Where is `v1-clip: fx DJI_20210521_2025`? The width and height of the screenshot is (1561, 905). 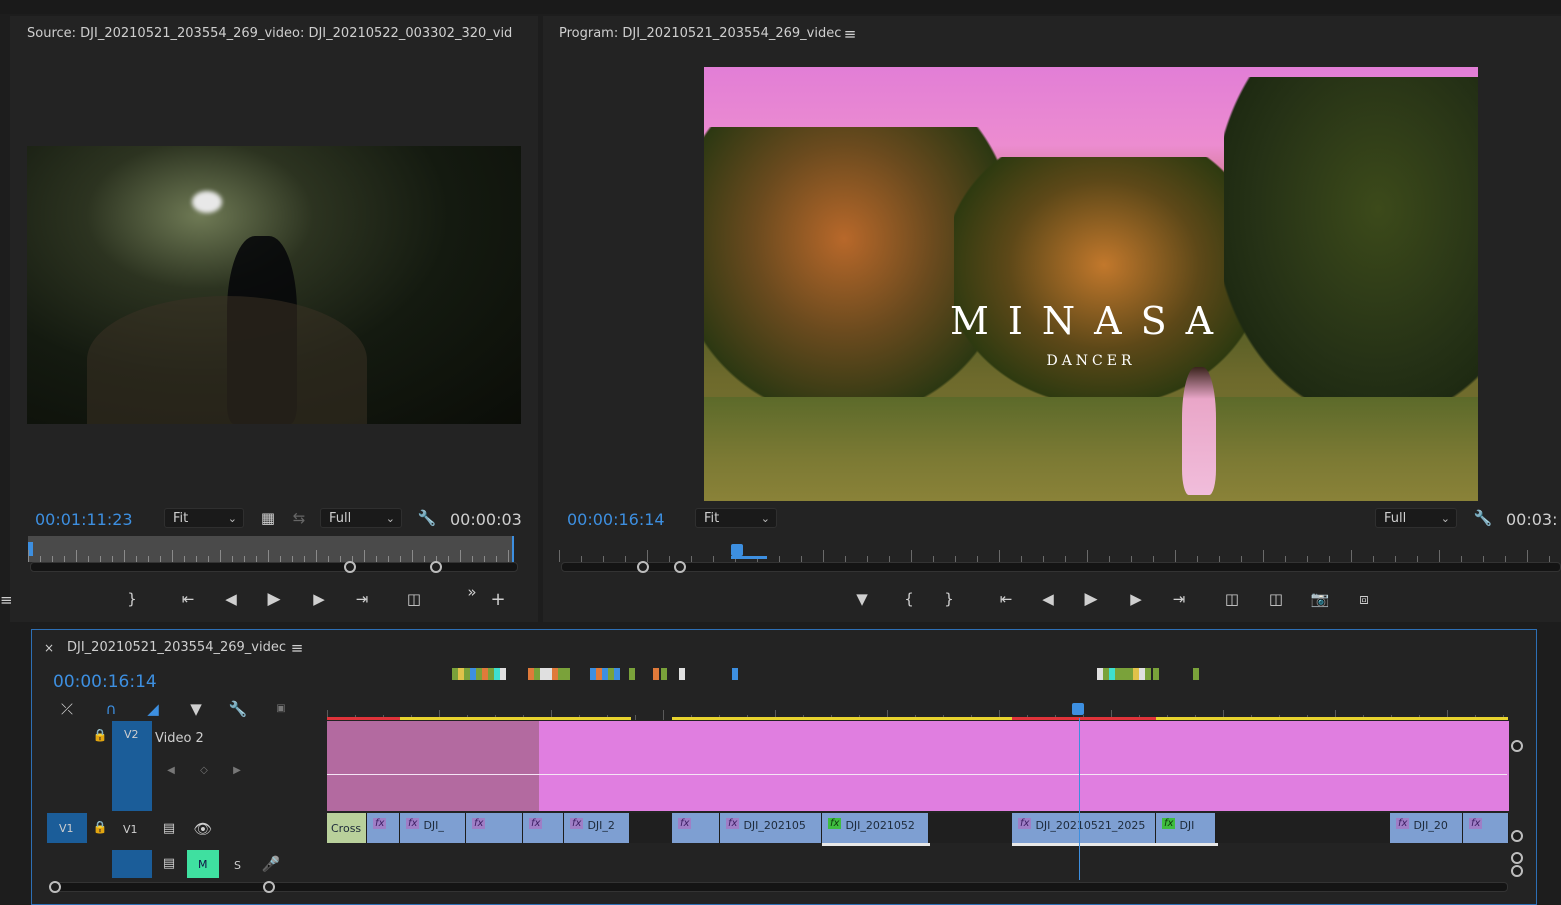 v1-clip: fx DJI_20210521_2025 is located at coordinates (1084, 828).